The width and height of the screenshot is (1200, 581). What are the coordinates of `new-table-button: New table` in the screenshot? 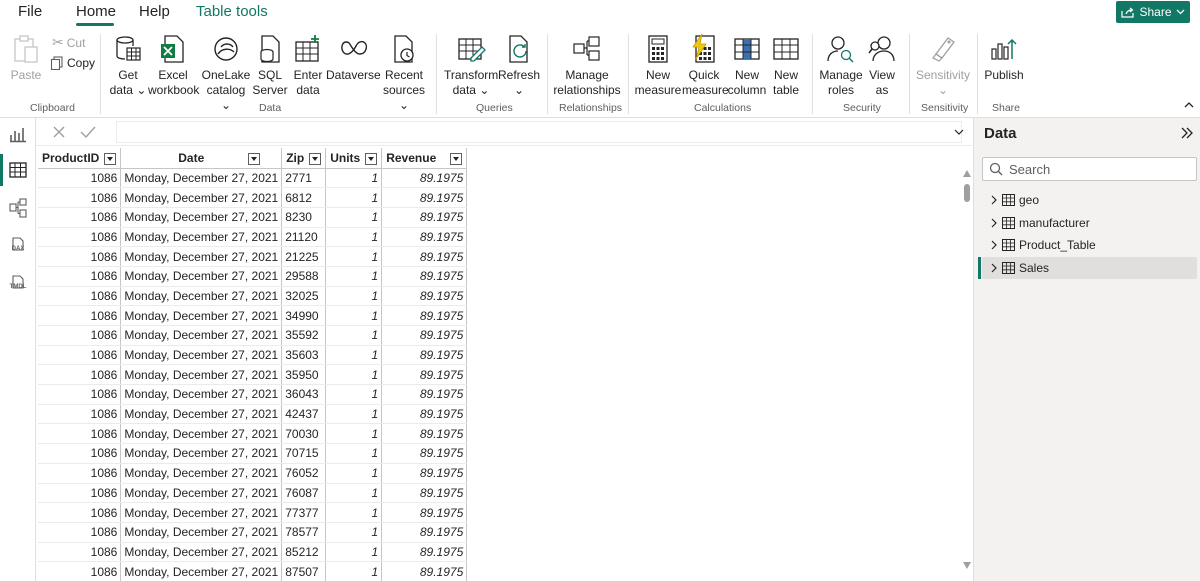 It's located at (786, 66).